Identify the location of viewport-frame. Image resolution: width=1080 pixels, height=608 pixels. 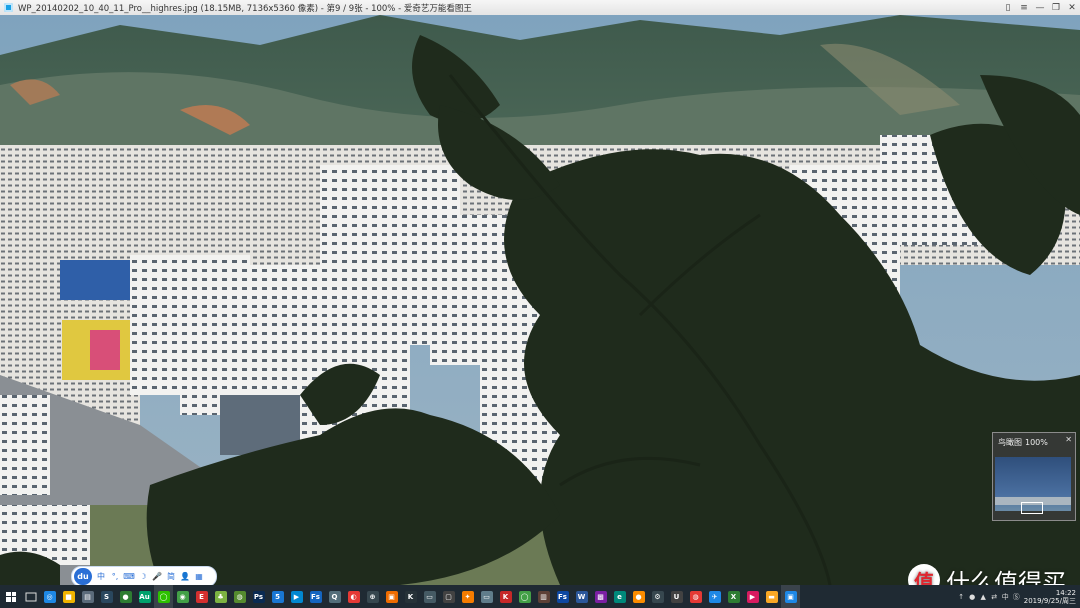
(1032, 508).